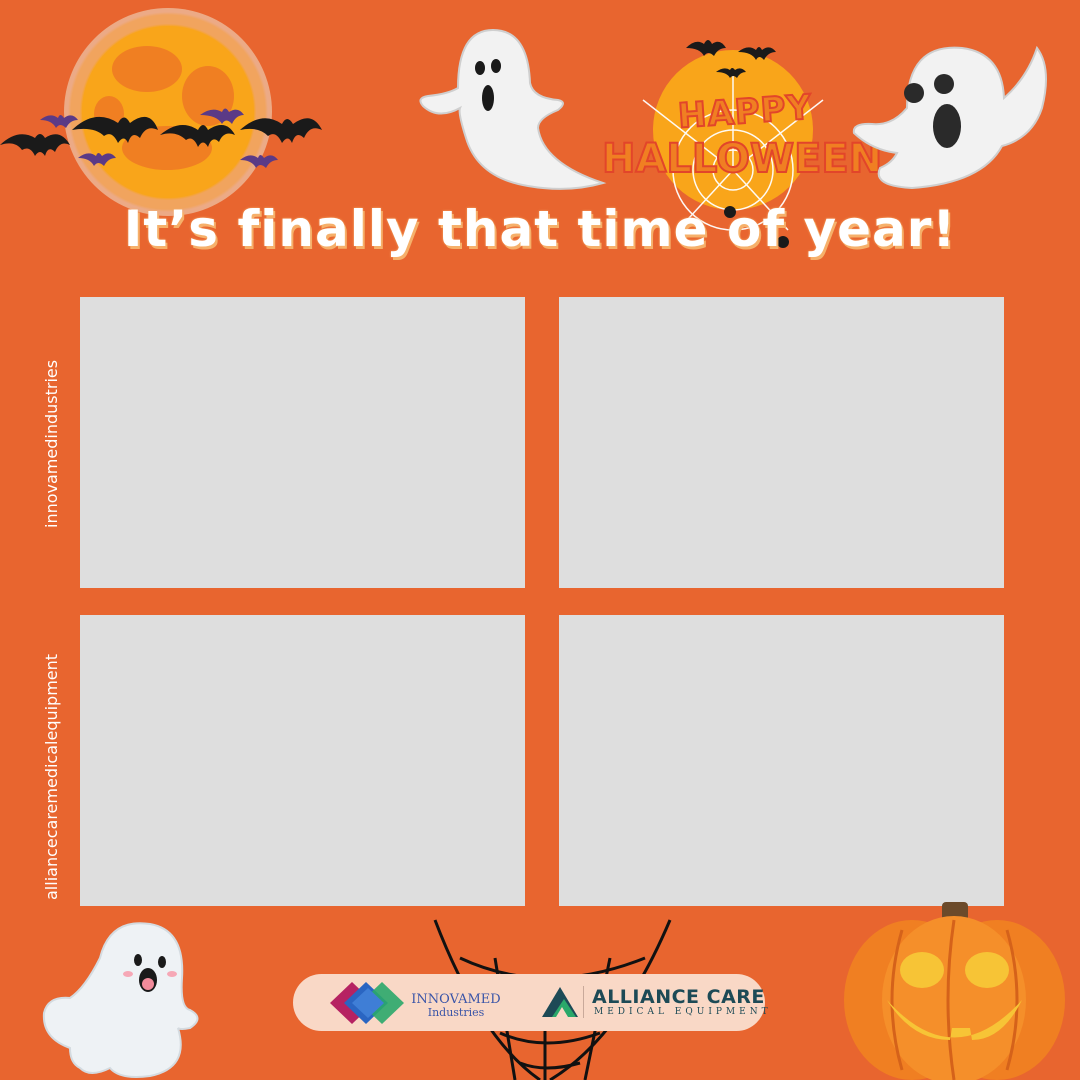  What do you see at coordinates (51, 443) in the screenshot?
I see `side-label-innovamed: innovamedindustries` at bounding box center [51, 443].